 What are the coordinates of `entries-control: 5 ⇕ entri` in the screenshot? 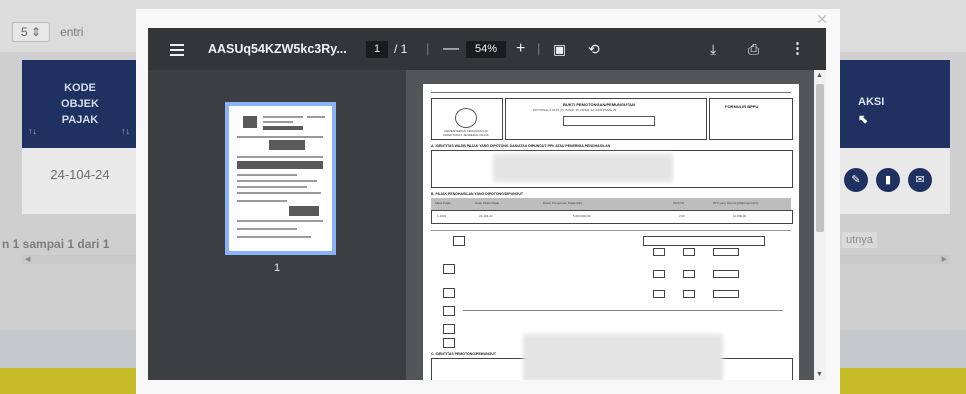 It's located at (47, 32).